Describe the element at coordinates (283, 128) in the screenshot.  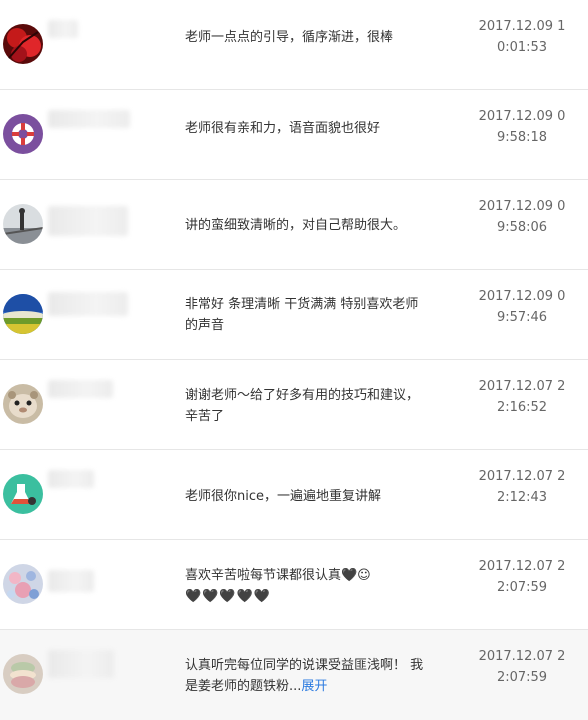
I see `comment-text: 老师很有亲和力，语音面貌也很好` at that location.